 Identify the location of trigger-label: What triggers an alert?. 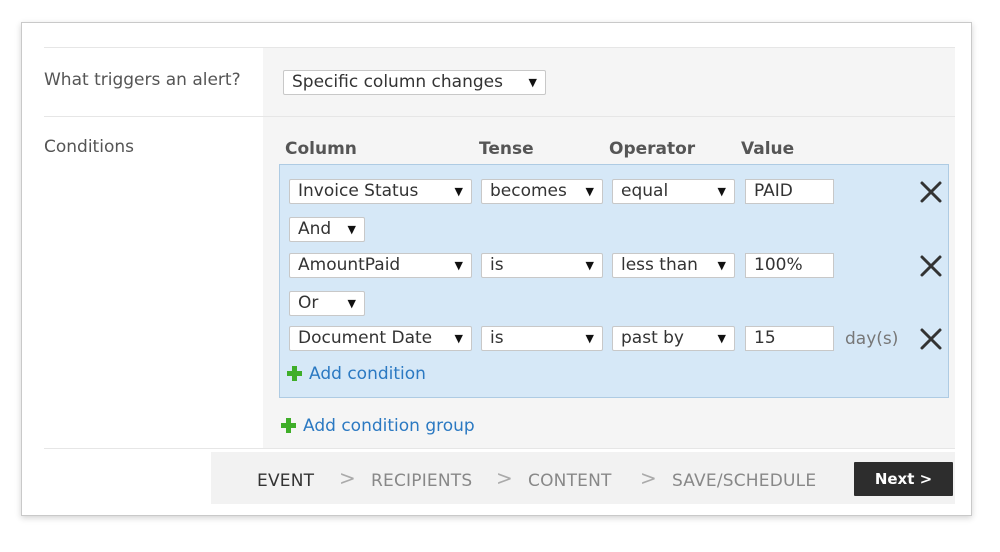
(142, 80).